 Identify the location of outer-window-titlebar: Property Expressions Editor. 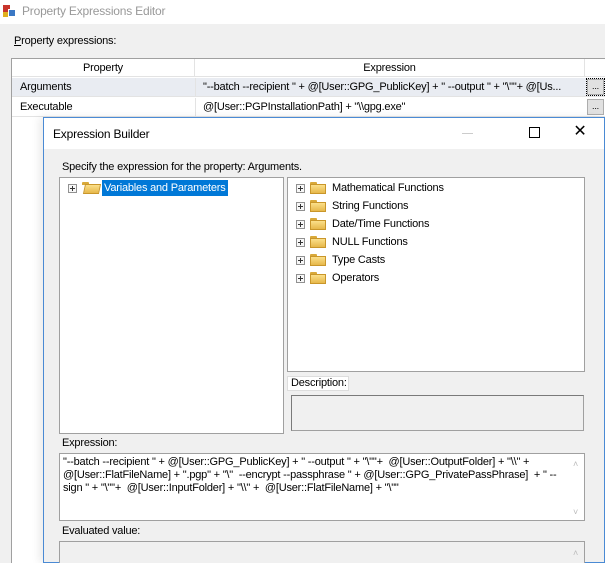
(302, 12).